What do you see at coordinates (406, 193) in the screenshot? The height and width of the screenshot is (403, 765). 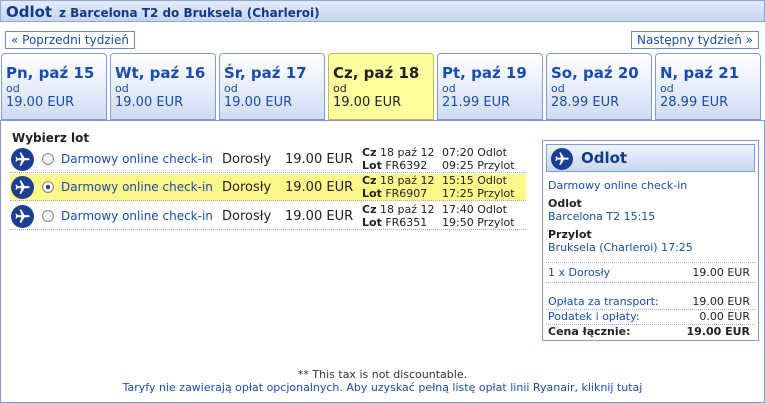 I see `flight-number: FR6907` at bounding box center [406, 193].